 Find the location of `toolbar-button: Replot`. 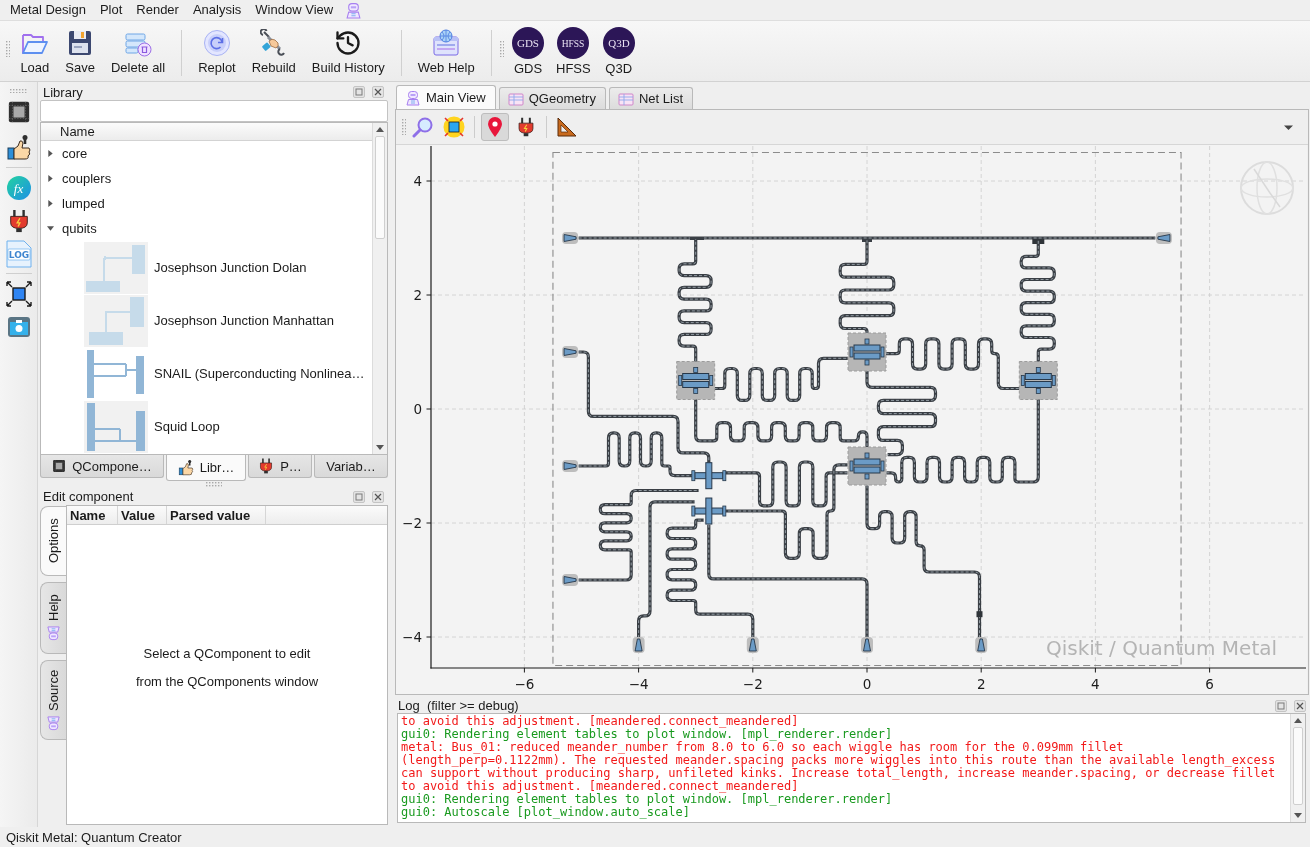

toolbar-button: Replot is located at coordinates (217, 52).